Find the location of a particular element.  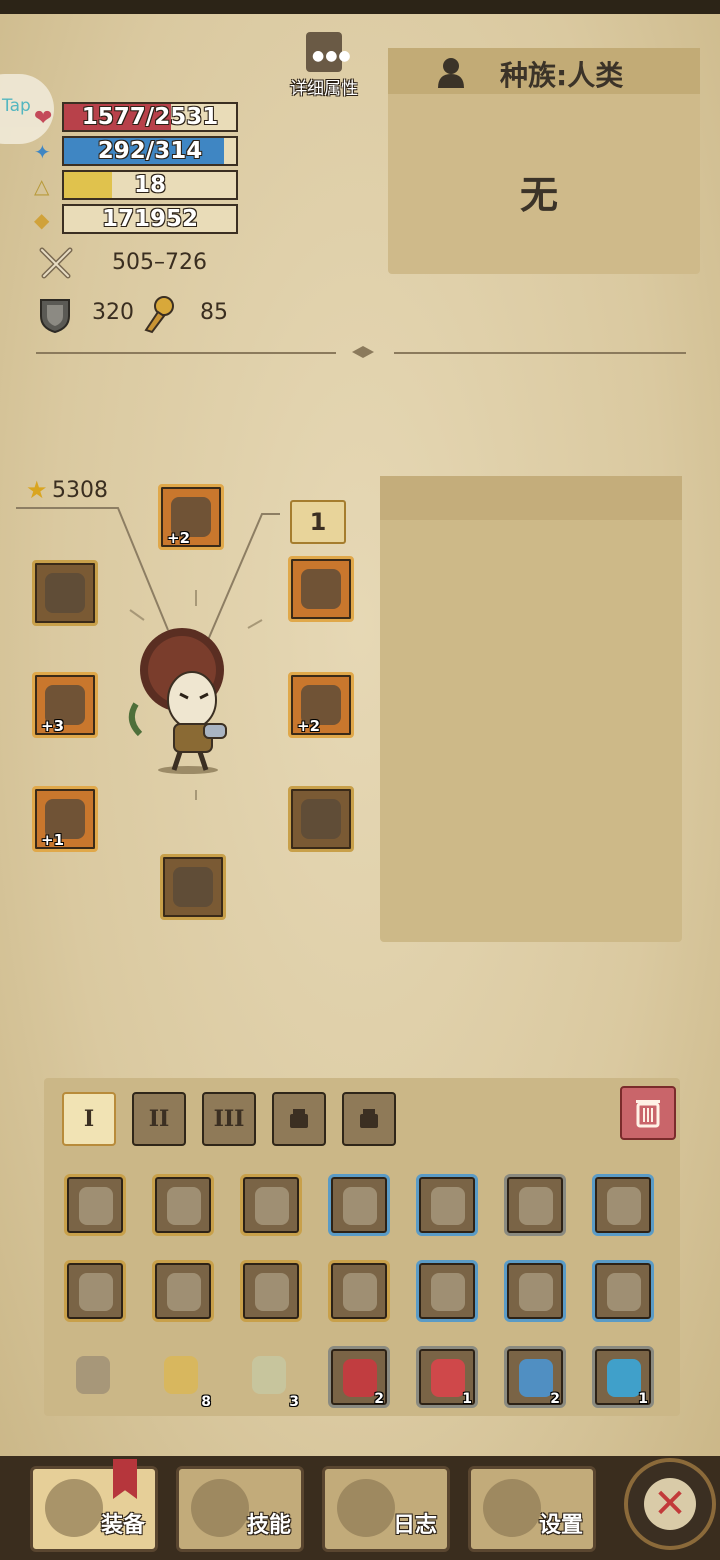

gold-bar-text: 171952 is located at coordinates (150, 219).